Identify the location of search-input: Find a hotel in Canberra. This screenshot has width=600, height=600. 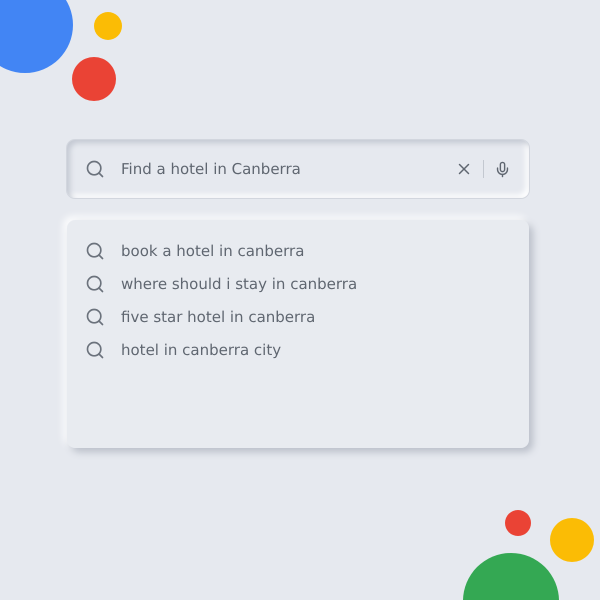
(280, 169).